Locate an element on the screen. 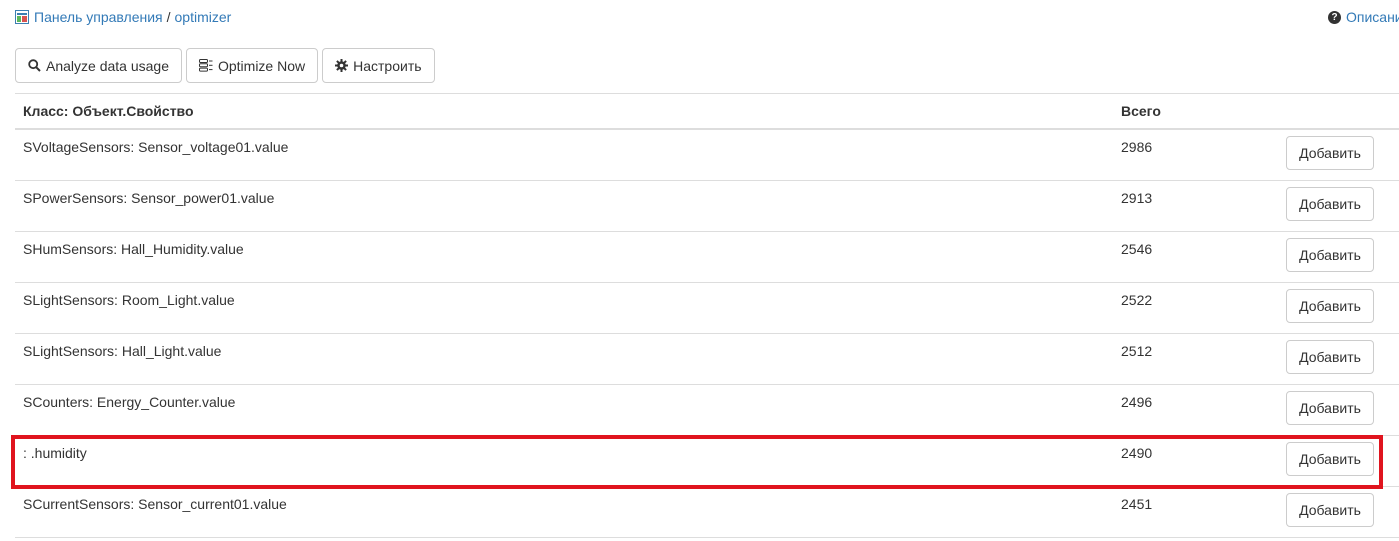  table-header: Класс: Объект.Свойство Всего is located at coordinates (707, 111).